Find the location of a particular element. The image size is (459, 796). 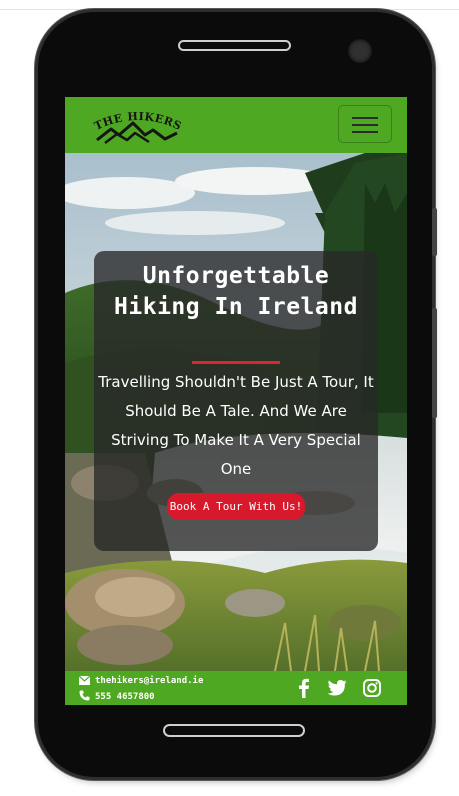

envelope-icon is located at coordinates (84, 680).